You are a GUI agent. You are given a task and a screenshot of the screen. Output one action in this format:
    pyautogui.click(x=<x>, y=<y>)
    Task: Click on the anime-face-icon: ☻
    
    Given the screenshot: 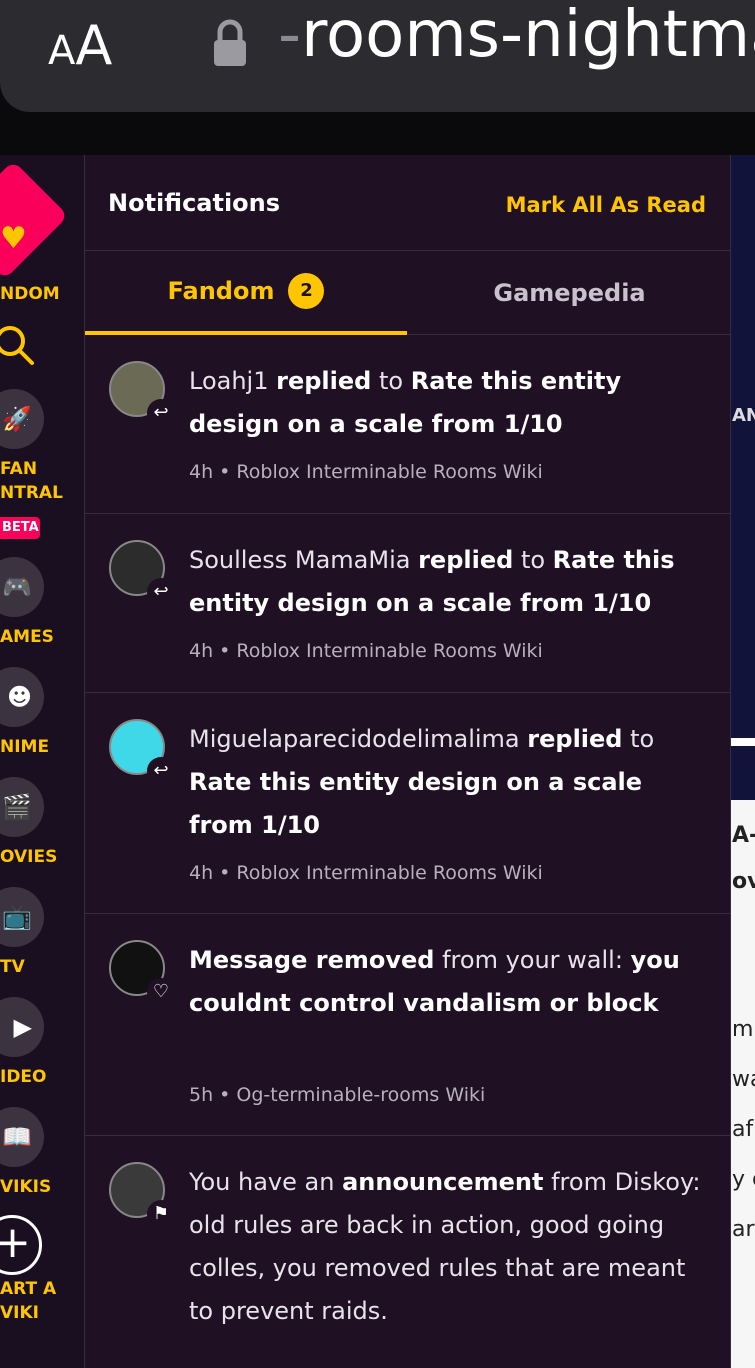 What is the action you would take?
    pyautogui.click(x=22, y=697)
    